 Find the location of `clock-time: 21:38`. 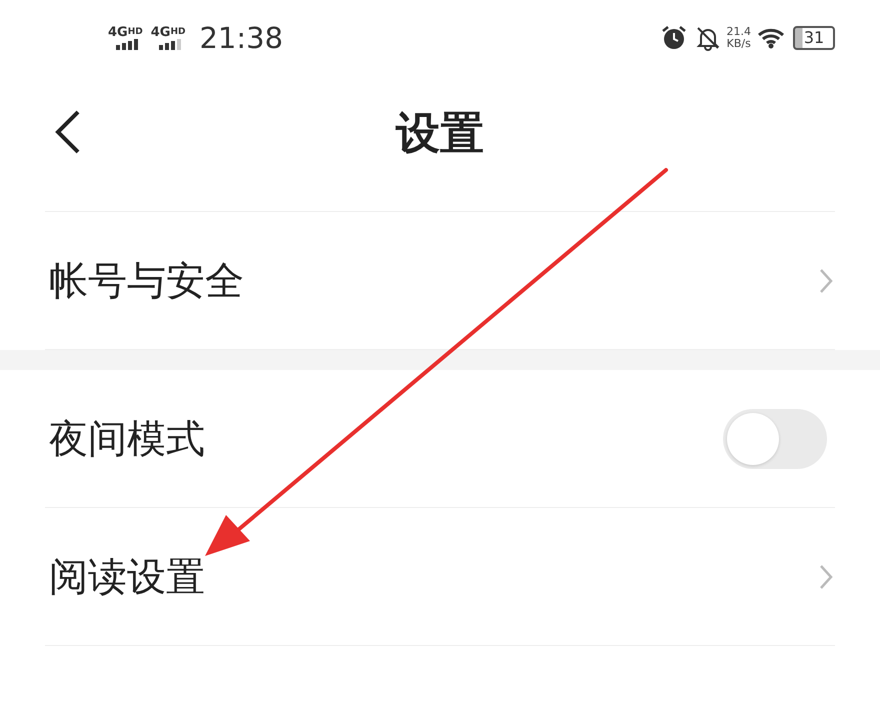

clock-time: 21:38 is located at coordinates (241, 37).